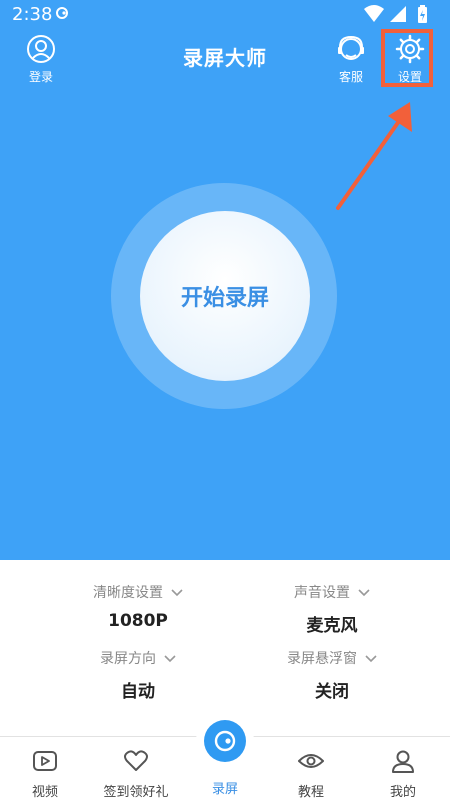  What do you see at coordinates (350, 77) in the screenshot?
I see `service-label: 客服` at bounding box center [350, 77].